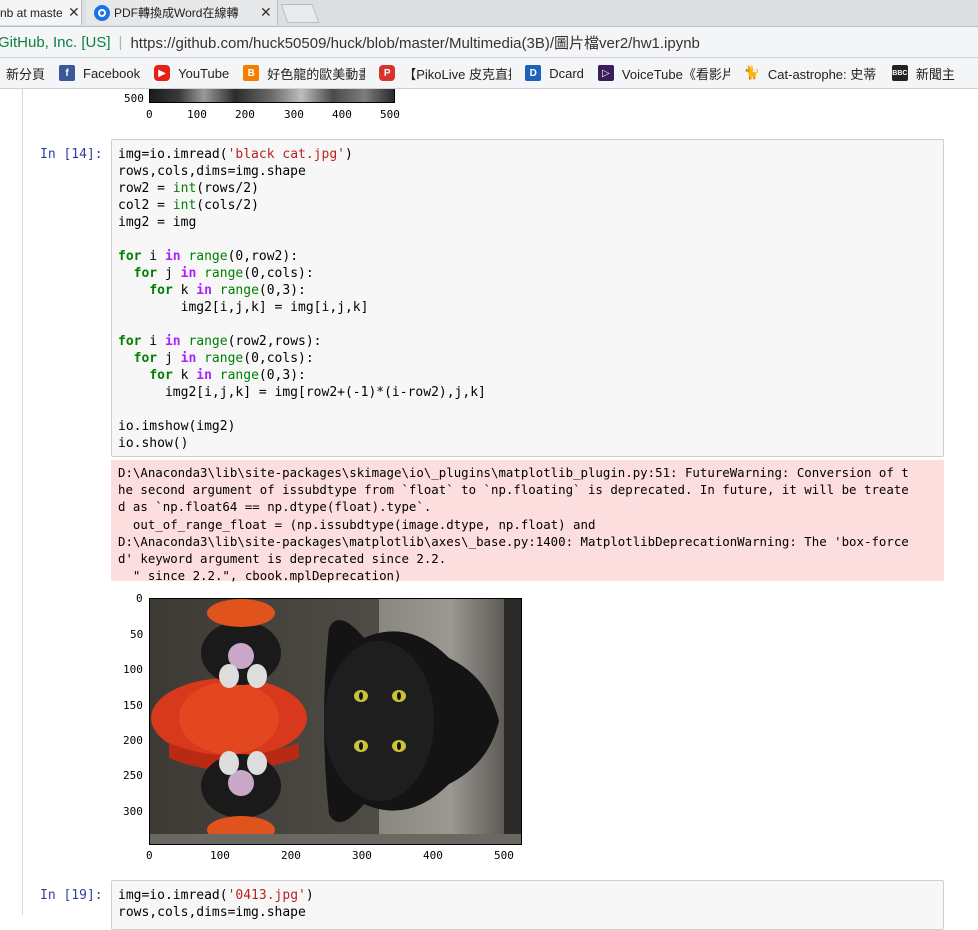  I want to click on bookmark-label: Facebook, so click(112, 73).